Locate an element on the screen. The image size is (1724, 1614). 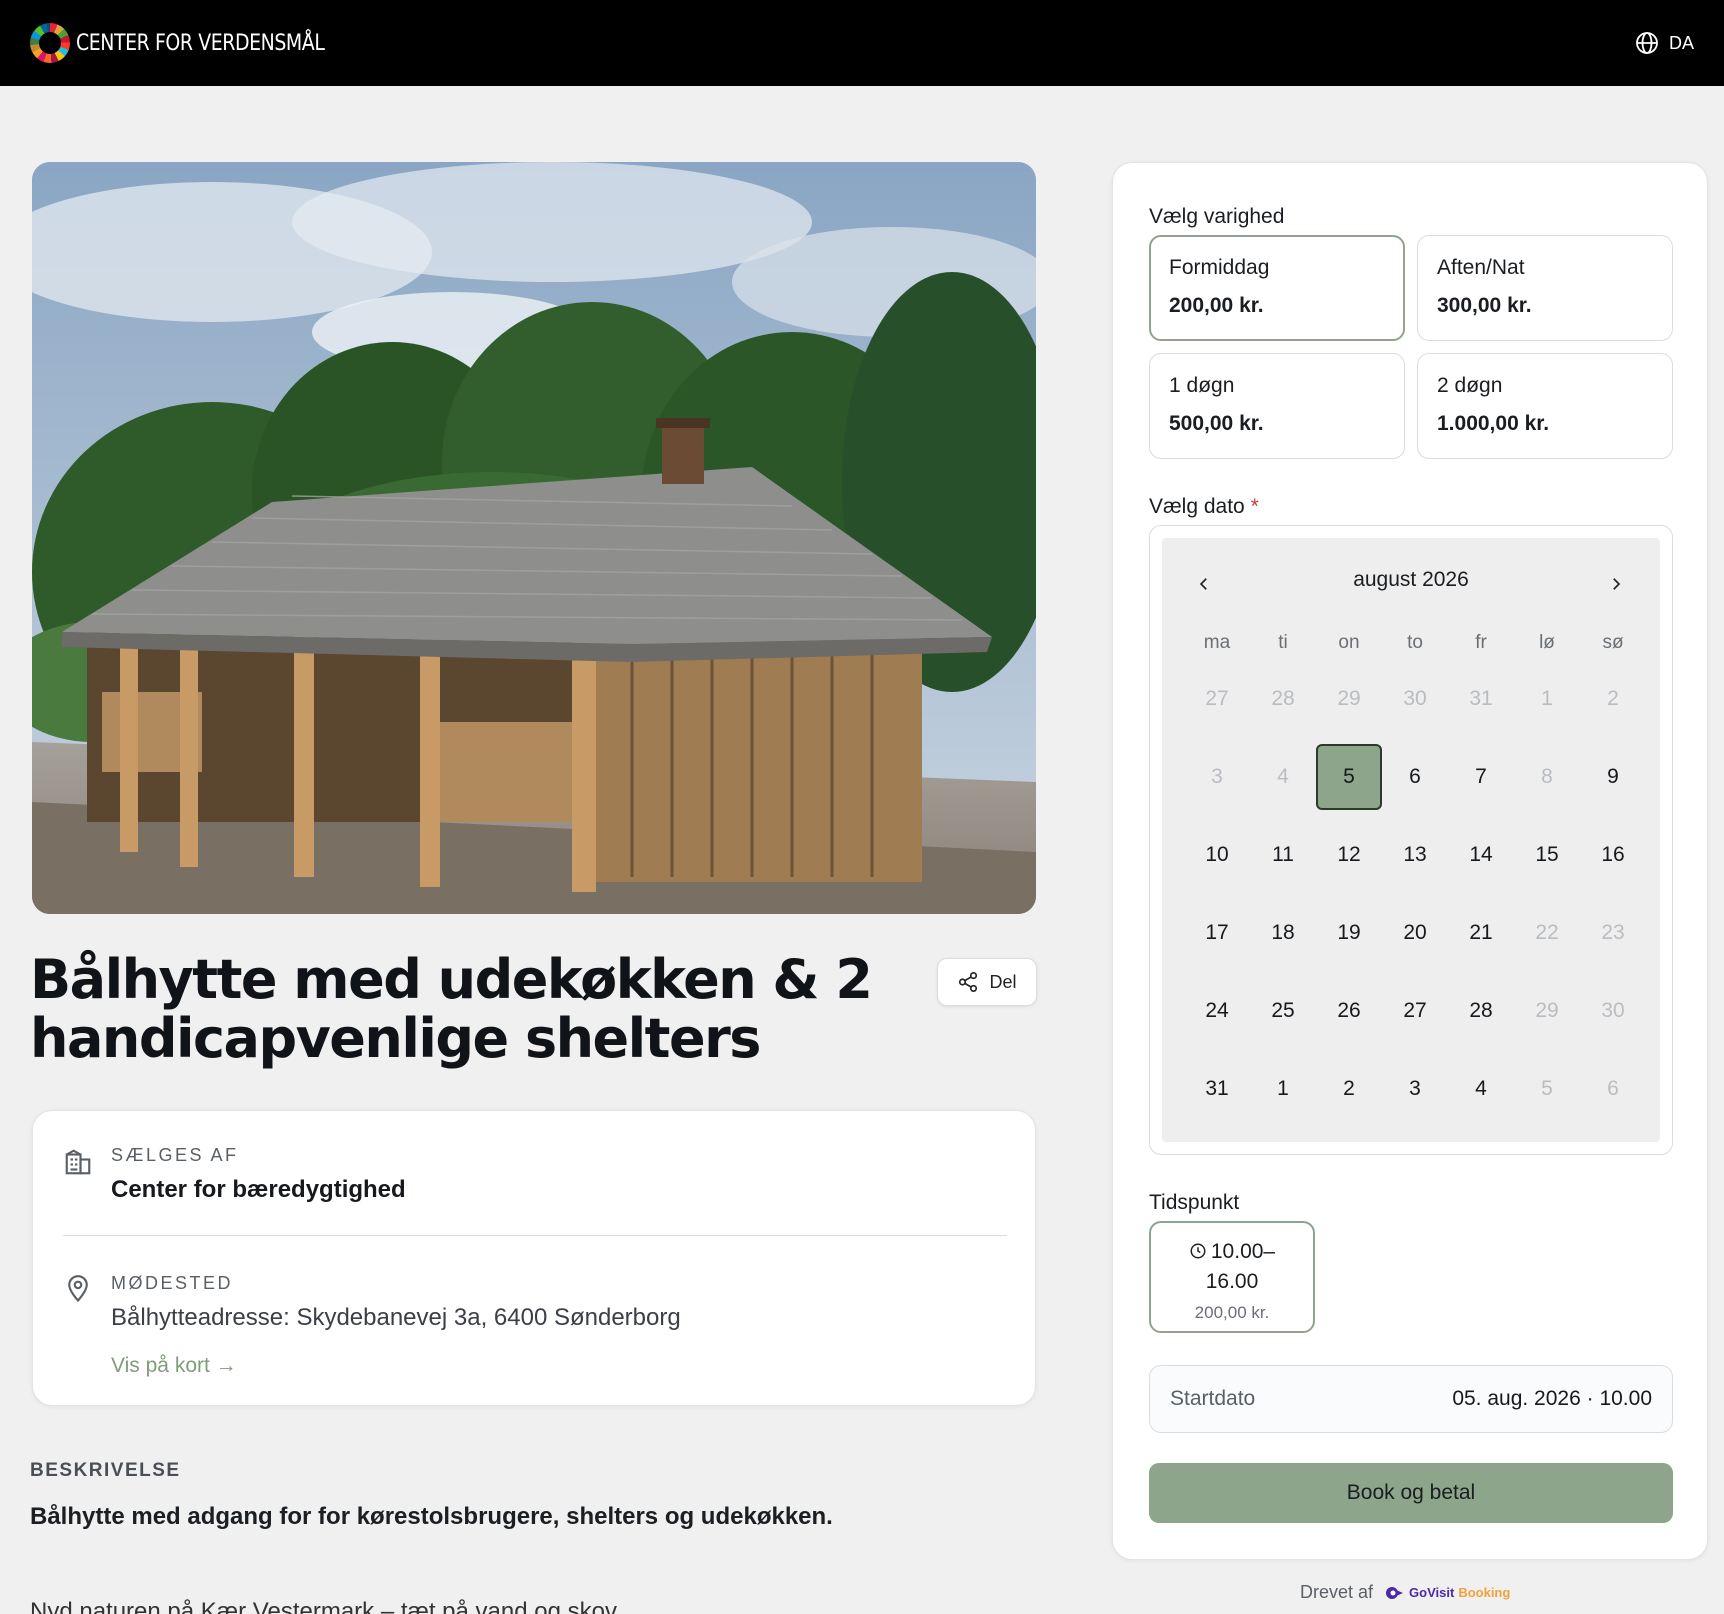
time-slot-start: 10.00– is located at coordinates (1243, 1251).